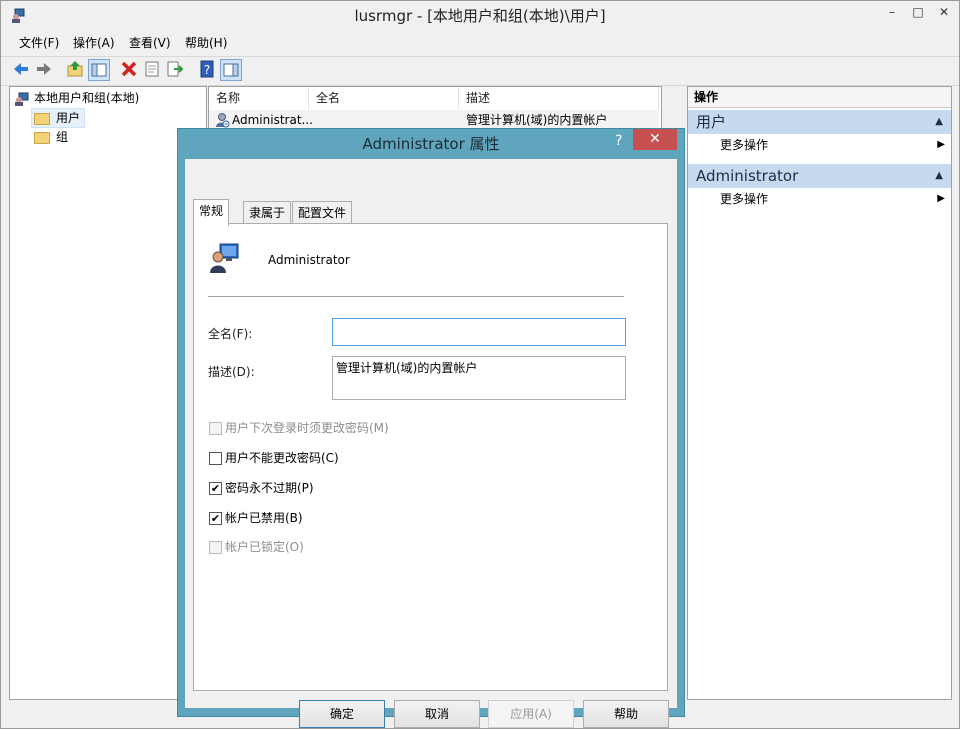 Image resolution: width=960 pixels, height=729 pixels. I want to click on menu-file: 文件(F), so click(39, 43).